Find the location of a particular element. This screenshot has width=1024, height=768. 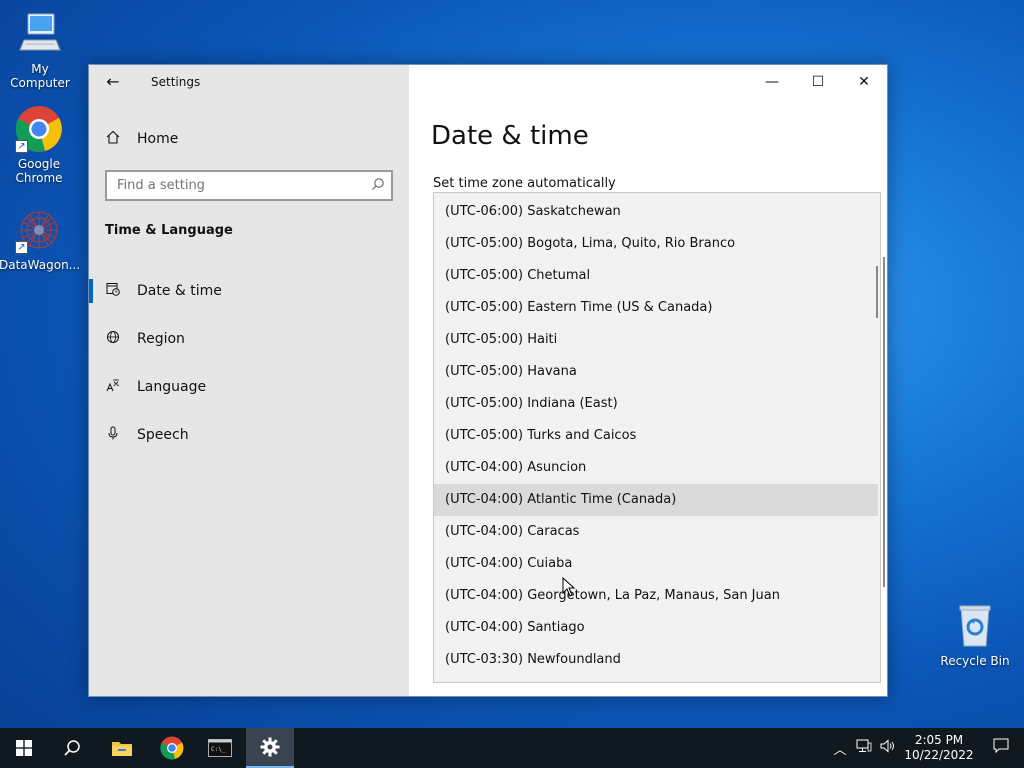

timezone-option: (UTC-06:00) Saskatchewan is located at coordinates (656, 212).